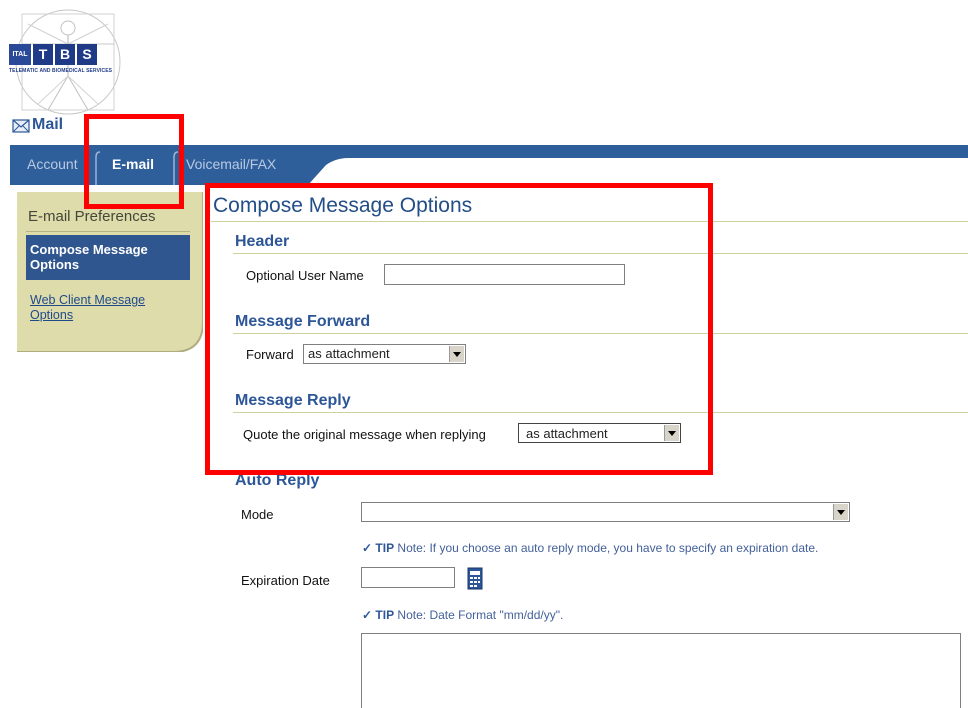  Describe the element at coordinates (364, 434) in the screenshot. I see `reply-label: Quote the original message when replying` at that location.